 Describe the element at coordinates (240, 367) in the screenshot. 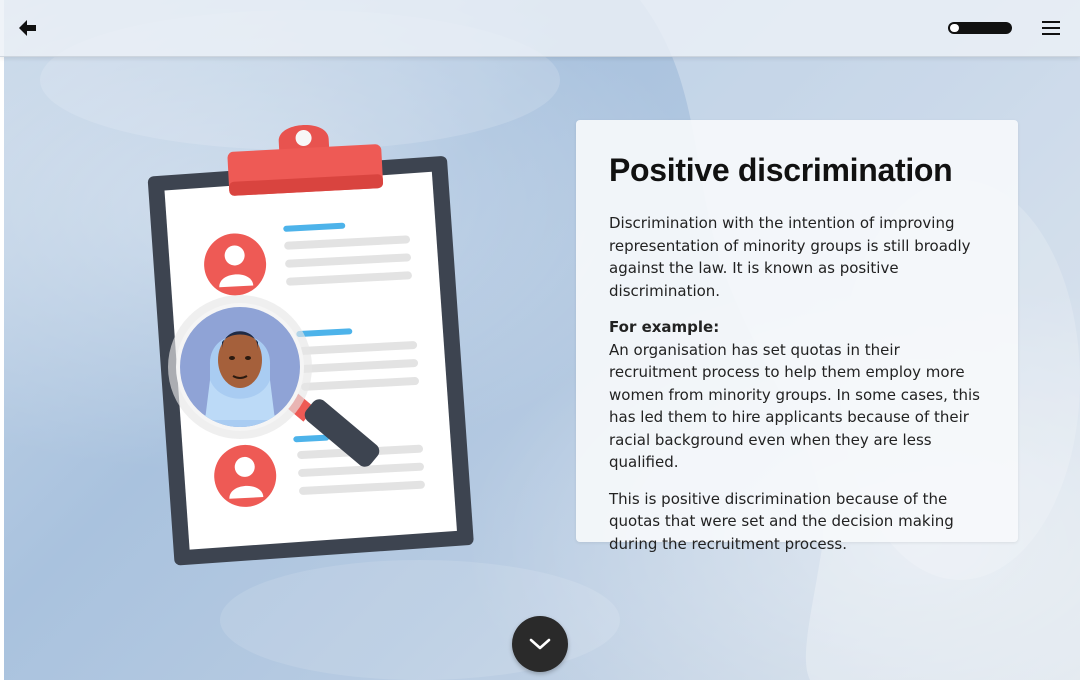

I see `magnifier-lens` at that location.